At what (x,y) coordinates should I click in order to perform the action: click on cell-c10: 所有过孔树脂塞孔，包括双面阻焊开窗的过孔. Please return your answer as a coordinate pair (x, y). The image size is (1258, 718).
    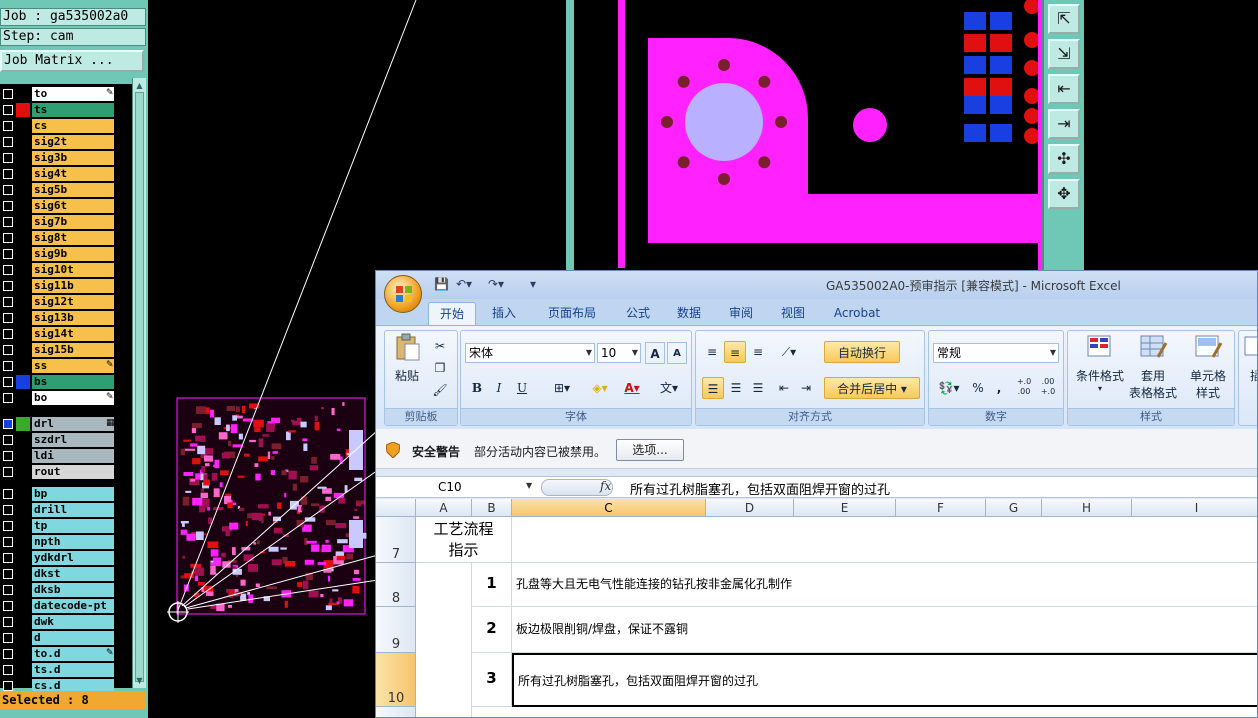
    Looking at the image, I should click on (884, 680).